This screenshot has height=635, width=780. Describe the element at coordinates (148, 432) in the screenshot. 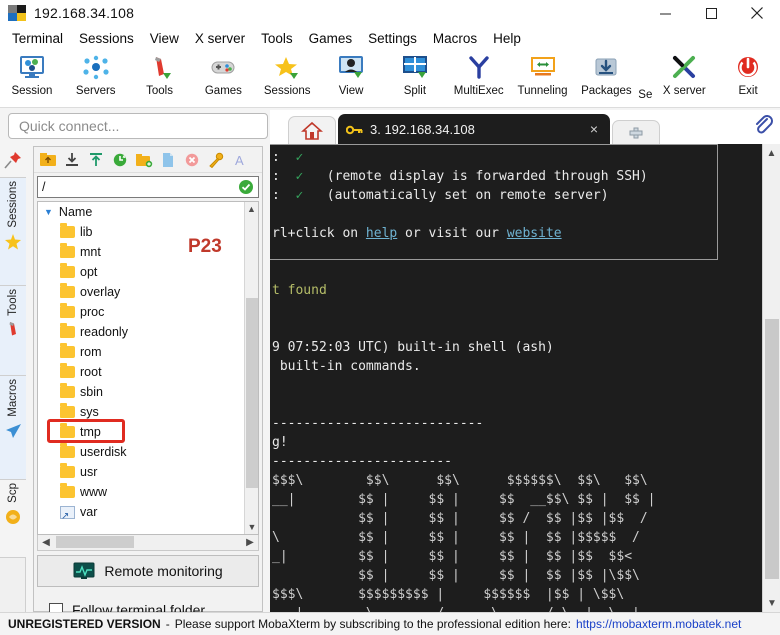

I see `table-row-tmp: tmp` at that location.